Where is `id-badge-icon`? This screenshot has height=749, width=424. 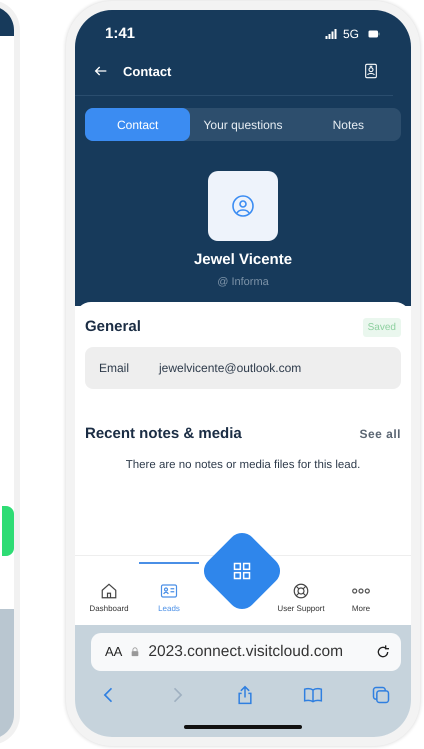 id-badge-icon is located at coordinates (371, 71).